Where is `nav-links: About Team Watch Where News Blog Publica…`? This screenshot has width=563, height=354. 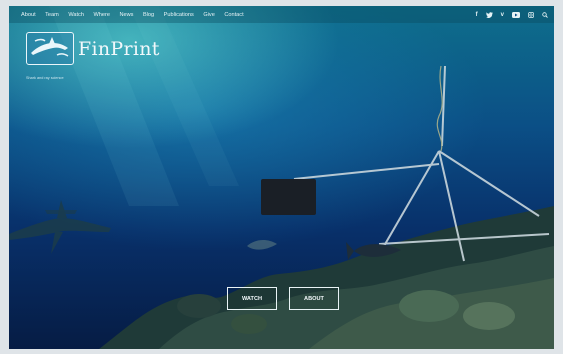
nav-links: About Team Watch Where News Blog Publica… is located at coordinates (137, 15).